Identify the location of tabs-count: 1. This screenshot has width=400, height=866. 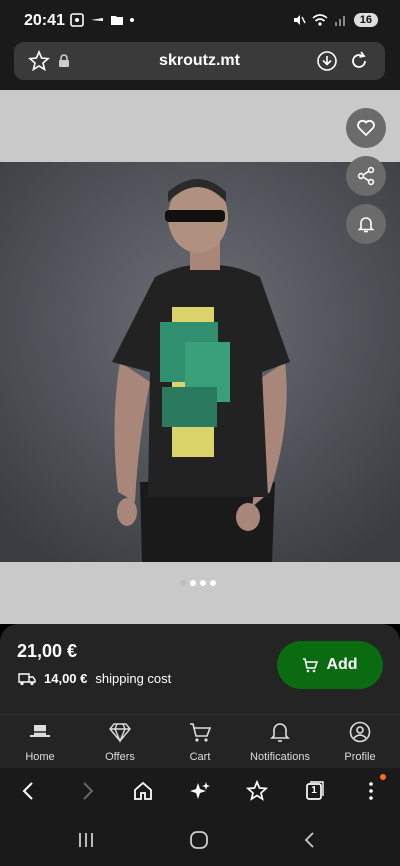
(314, 790).